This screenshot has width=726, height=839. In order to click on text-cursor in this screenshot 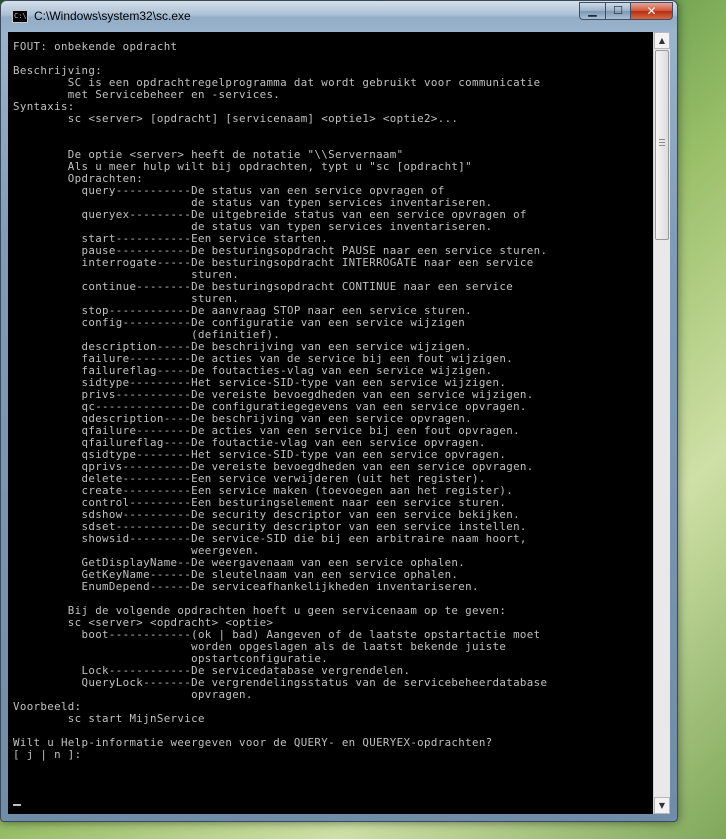, I will do `click(17, 805)`.